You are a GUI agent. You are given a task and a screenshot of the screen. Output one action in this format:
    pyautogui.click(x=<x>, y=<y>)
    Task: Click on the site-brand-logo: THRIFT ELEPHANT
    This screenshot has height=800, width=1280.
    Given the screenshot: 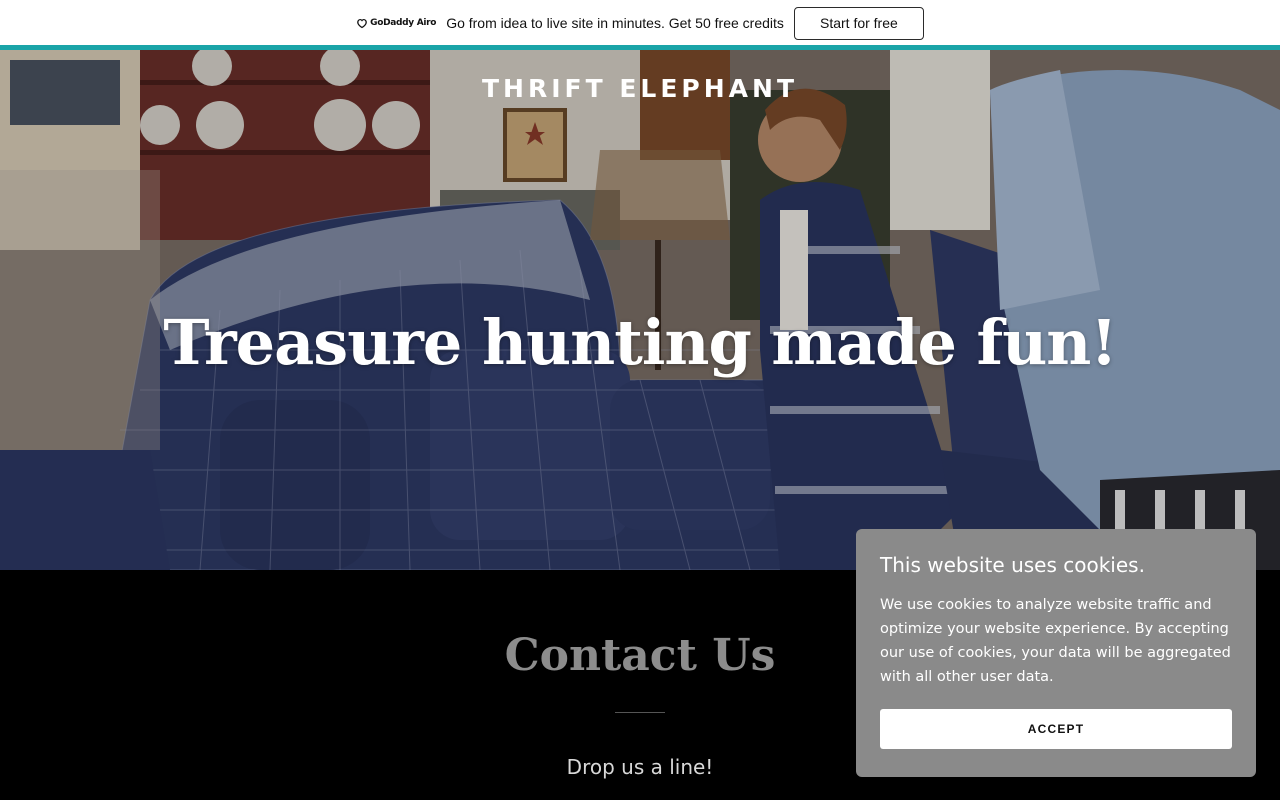 What is the action you would take?
    pyautogui.click(x=640, y=88)
    